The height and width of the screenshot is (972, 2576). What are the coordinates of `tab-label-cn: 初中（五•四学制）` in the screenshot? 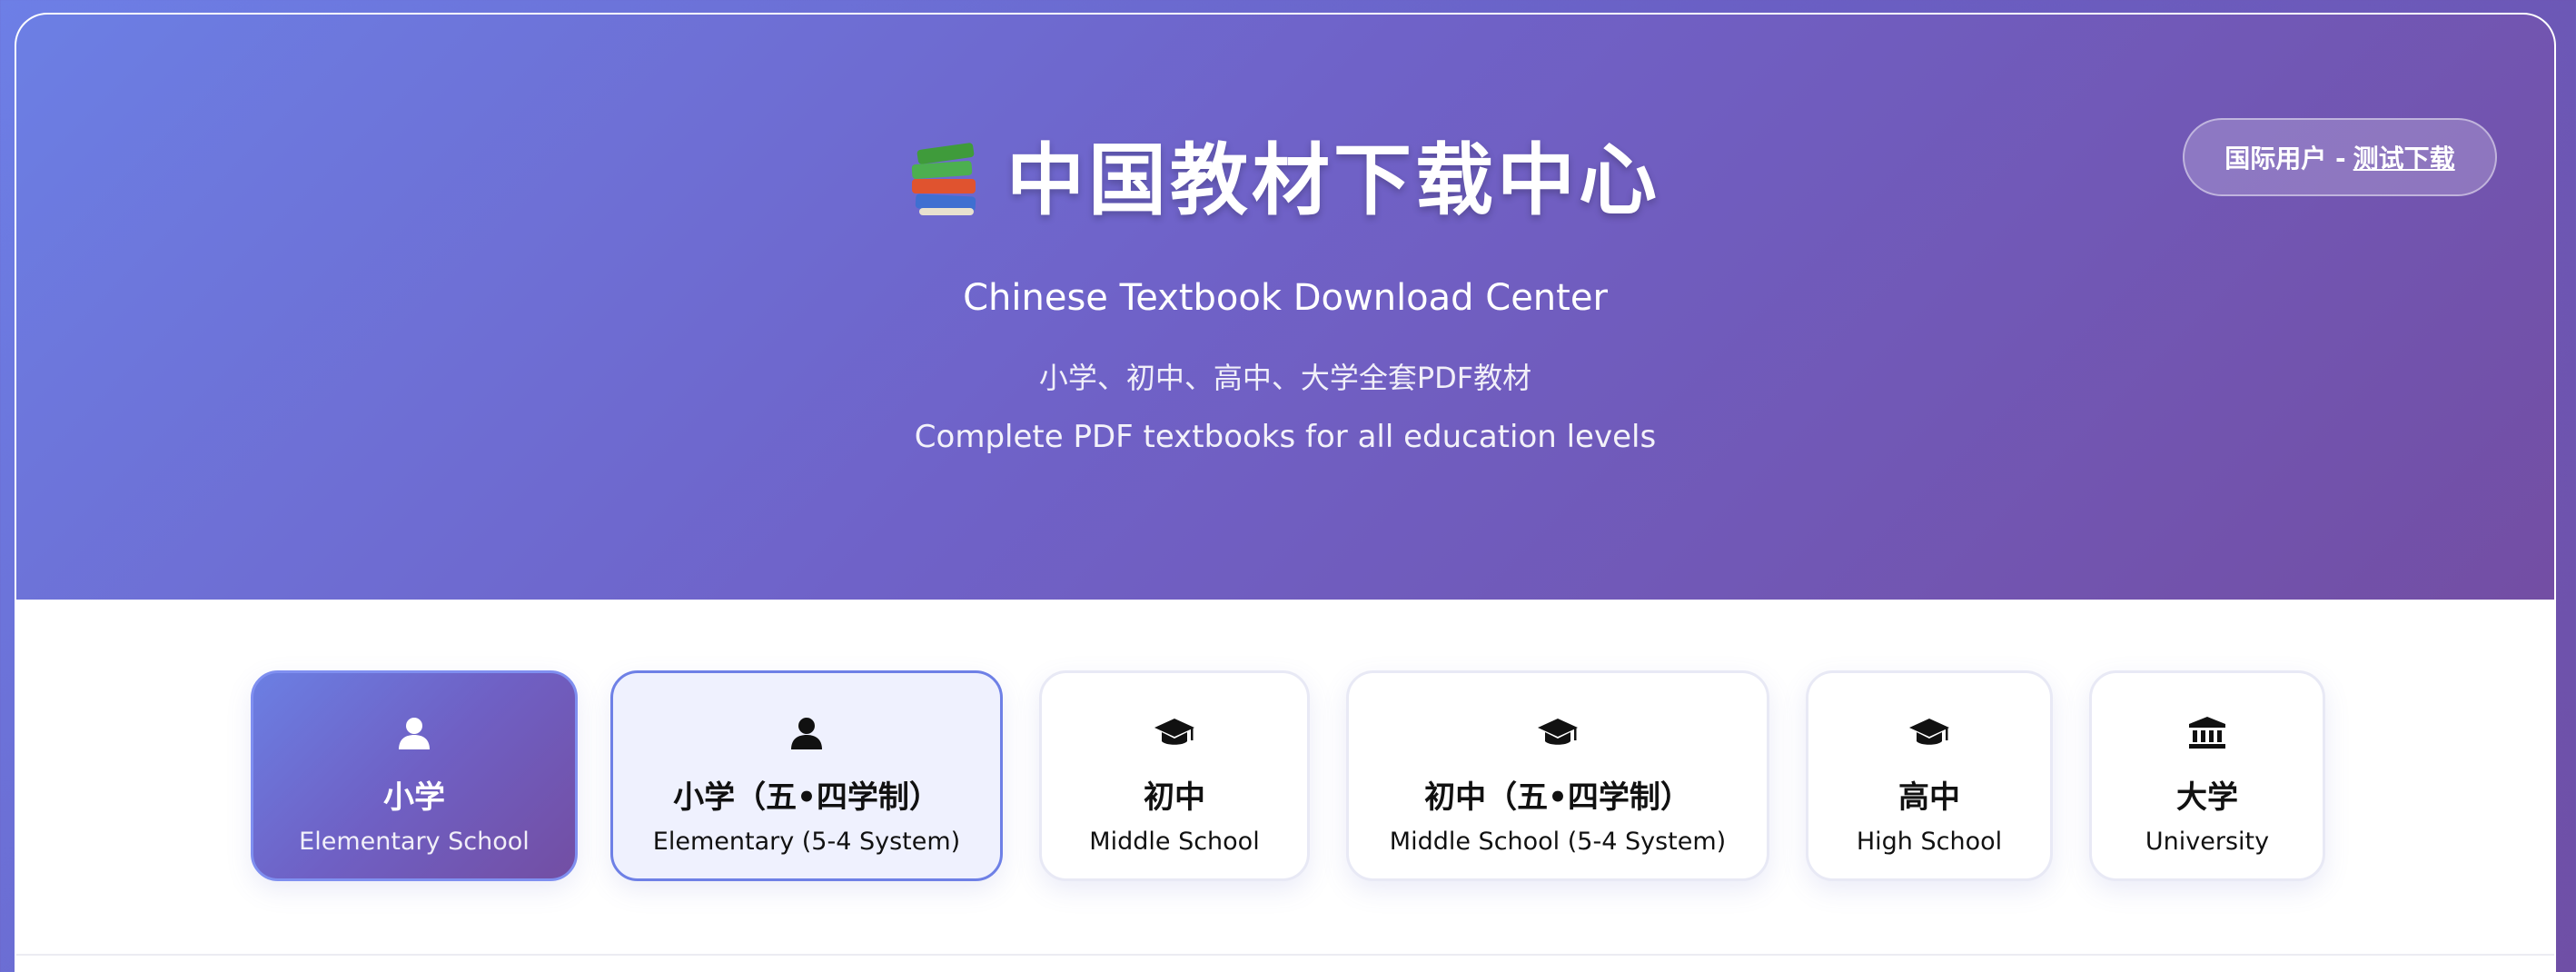 It's located at (1557, 797).